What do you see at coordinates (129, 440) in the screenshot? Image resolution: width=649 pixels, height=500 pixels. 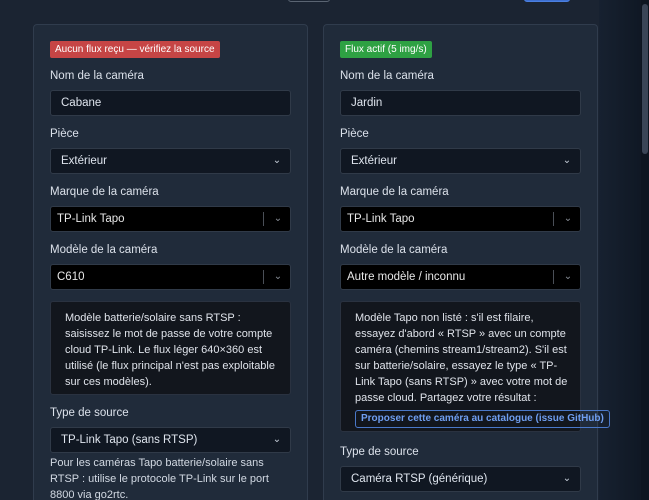 I see `source-type-value: TP-Link Tapo (sans RTSP)` at bounding box center [129, 440].